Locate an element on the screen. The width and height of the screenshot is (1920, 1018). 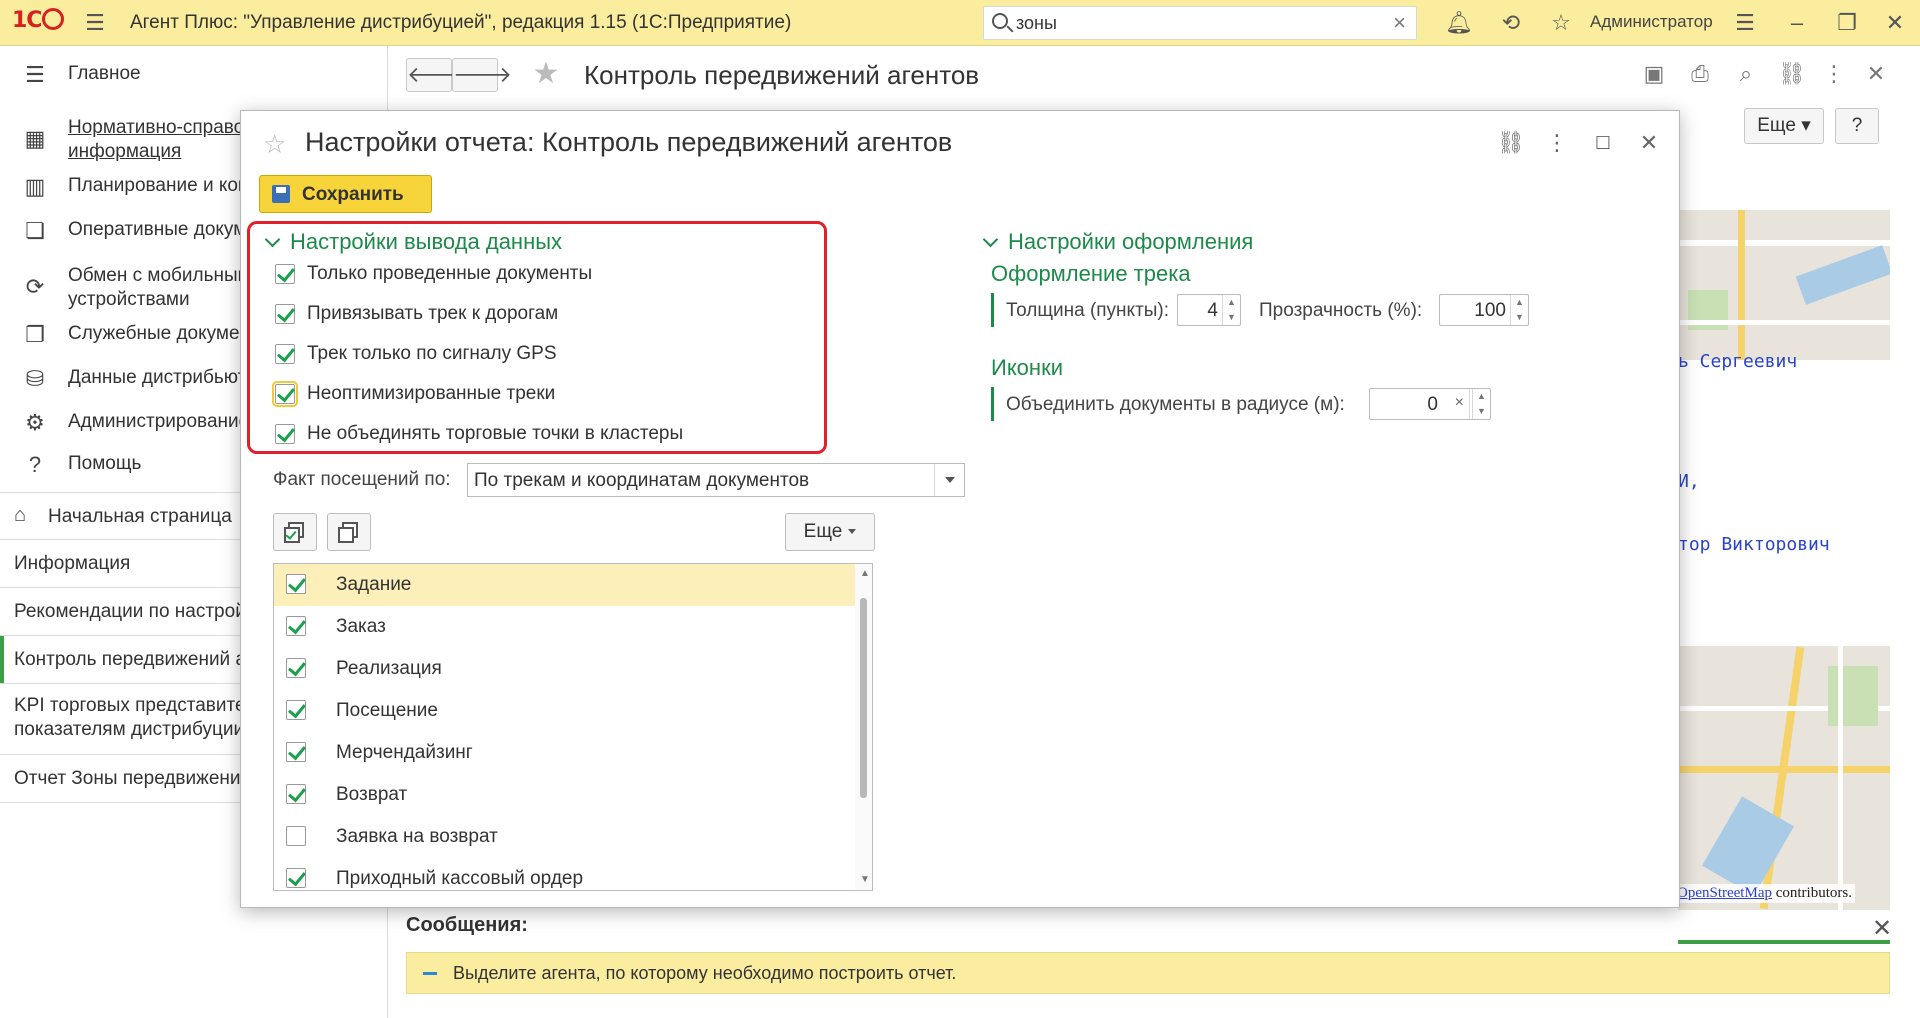
bell-icon: 🔔︎ is located at coordinates (1459, 23).